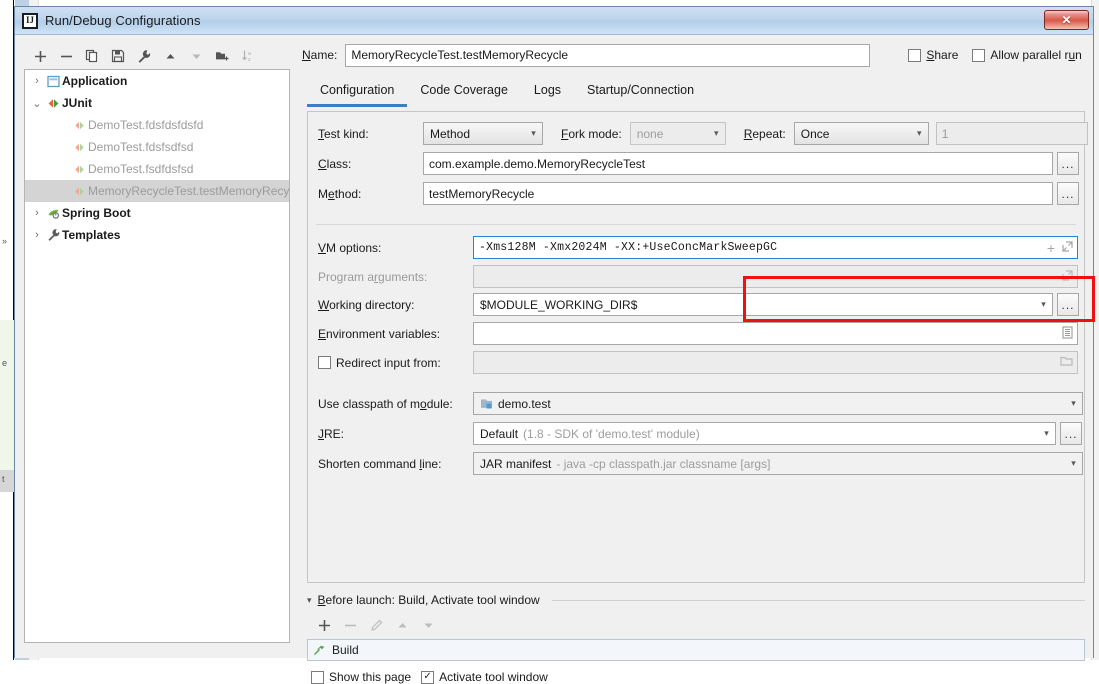 Image resolution: width=1099 pixels, height=684 pixels. What do you see at coordinates (484, 677) in the screenshot?
I see `activate-tool-window-checkbox: ✓ Activate tool window` at bounding box center [484, 677].